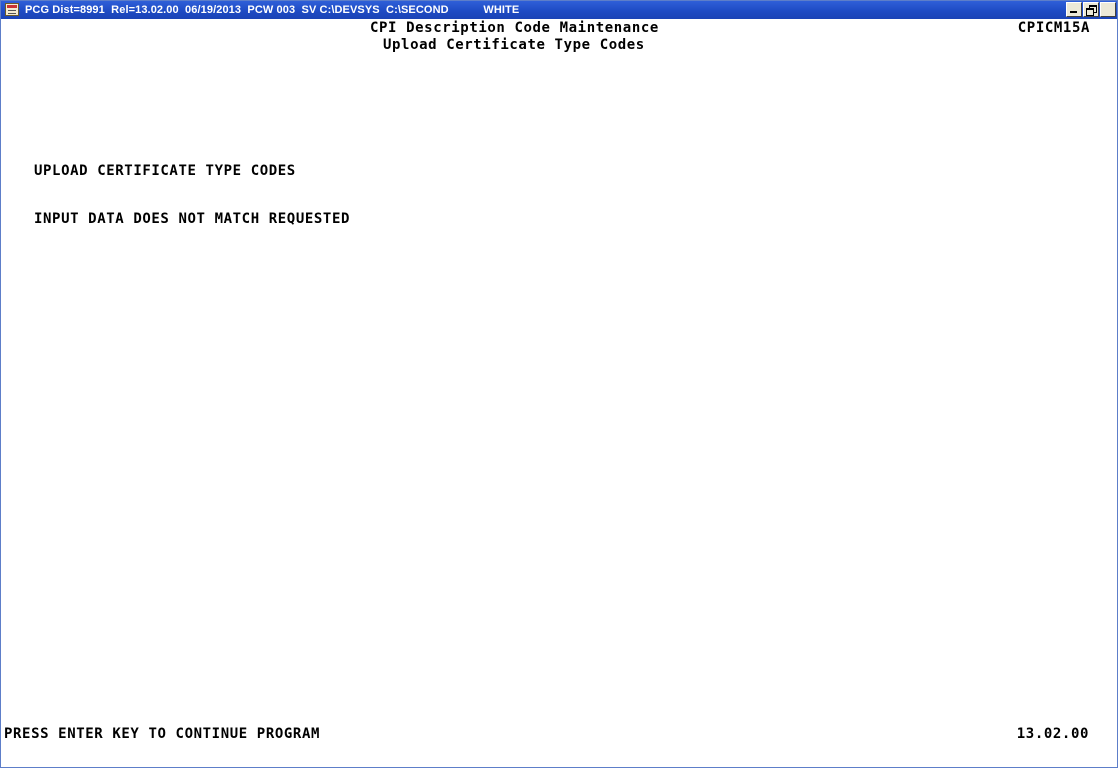 The width and height of the screenshot is (1118, 768). What do you see at coordinates (1108, 9) in the screenshot?
I see `close-button: ×` at bounding box center [1108, 9].